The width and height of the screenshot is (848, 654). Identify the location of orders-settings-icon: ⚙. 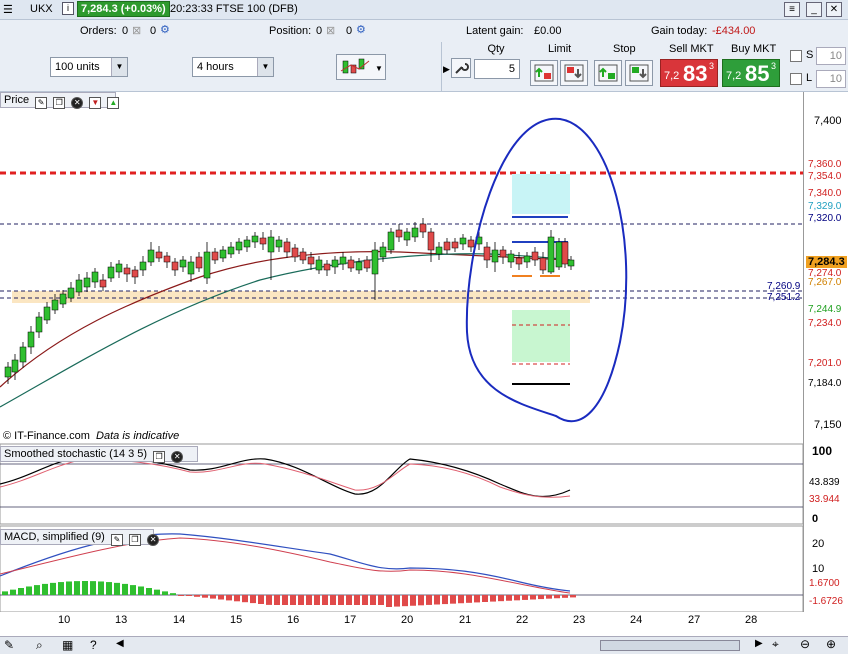
(165, 29).